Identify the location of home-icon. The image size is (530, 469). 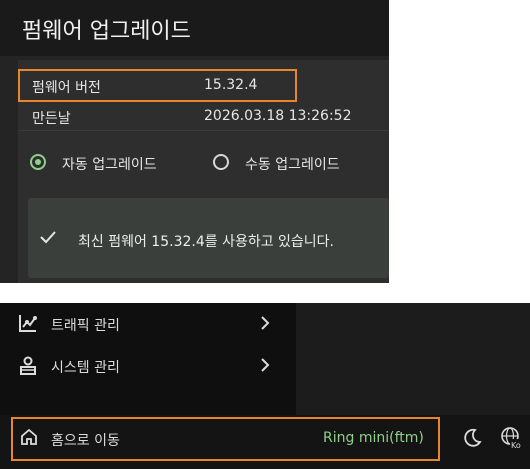
(29, 437).